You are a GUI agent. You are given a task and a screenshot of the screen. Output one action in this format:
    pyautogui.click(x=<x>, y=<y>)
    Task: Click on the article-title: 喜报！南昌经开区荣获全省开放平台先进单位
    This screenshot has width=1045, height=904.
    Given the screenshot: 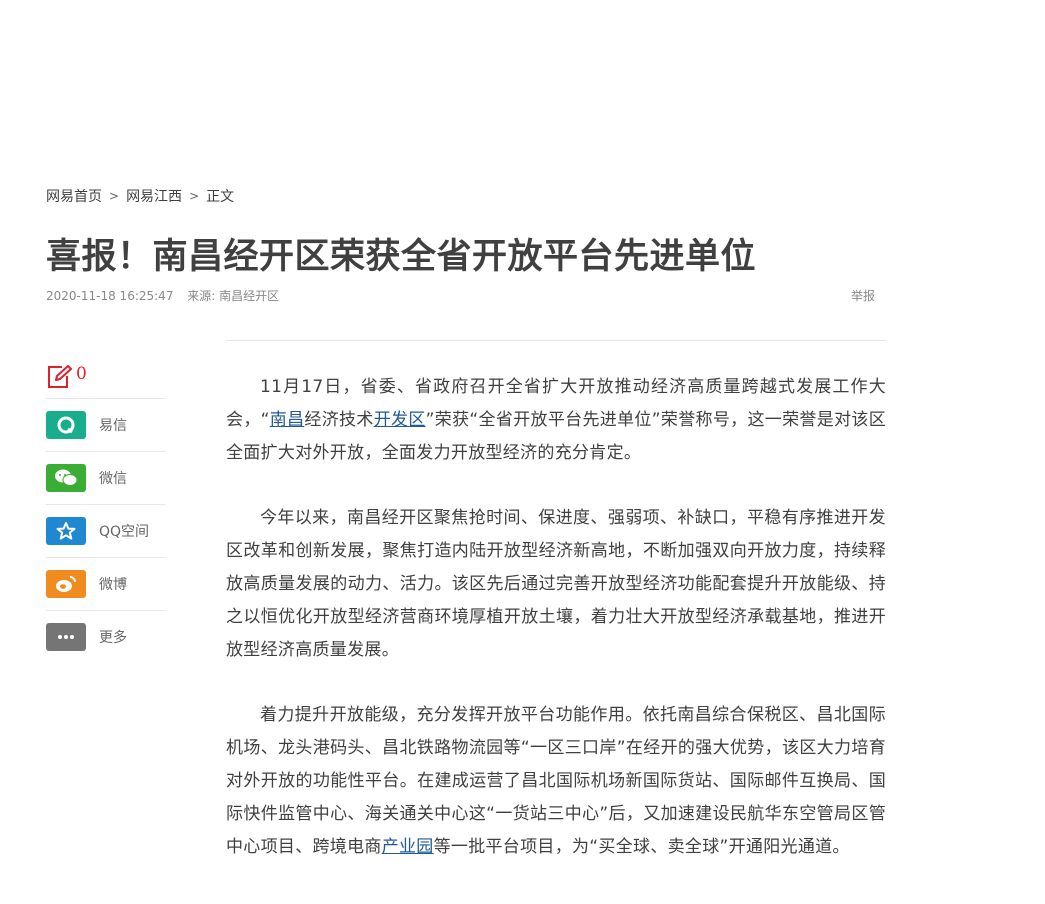 What is the action you would take?
    pyautogui.click(x=401, y=257)
    